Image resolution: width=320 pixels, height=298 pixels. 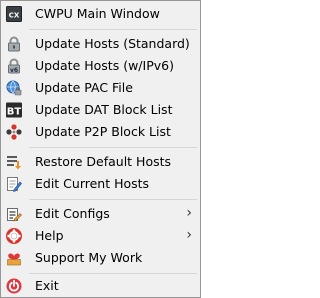 What do you see at coordinates (89, 257) in the screenshot?
I see `menu-item-label: Support My Work` at bounding box center [89, 257].